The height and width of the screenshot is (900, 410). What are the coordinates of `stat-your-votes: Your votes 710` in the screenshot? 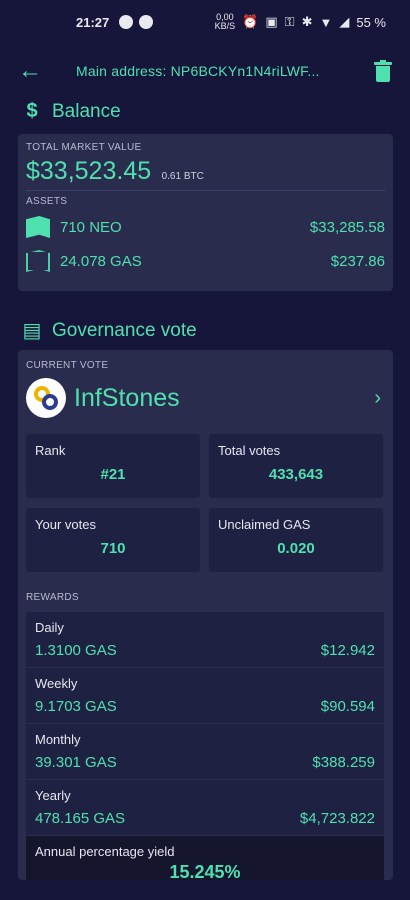 It's located at (113, 540).